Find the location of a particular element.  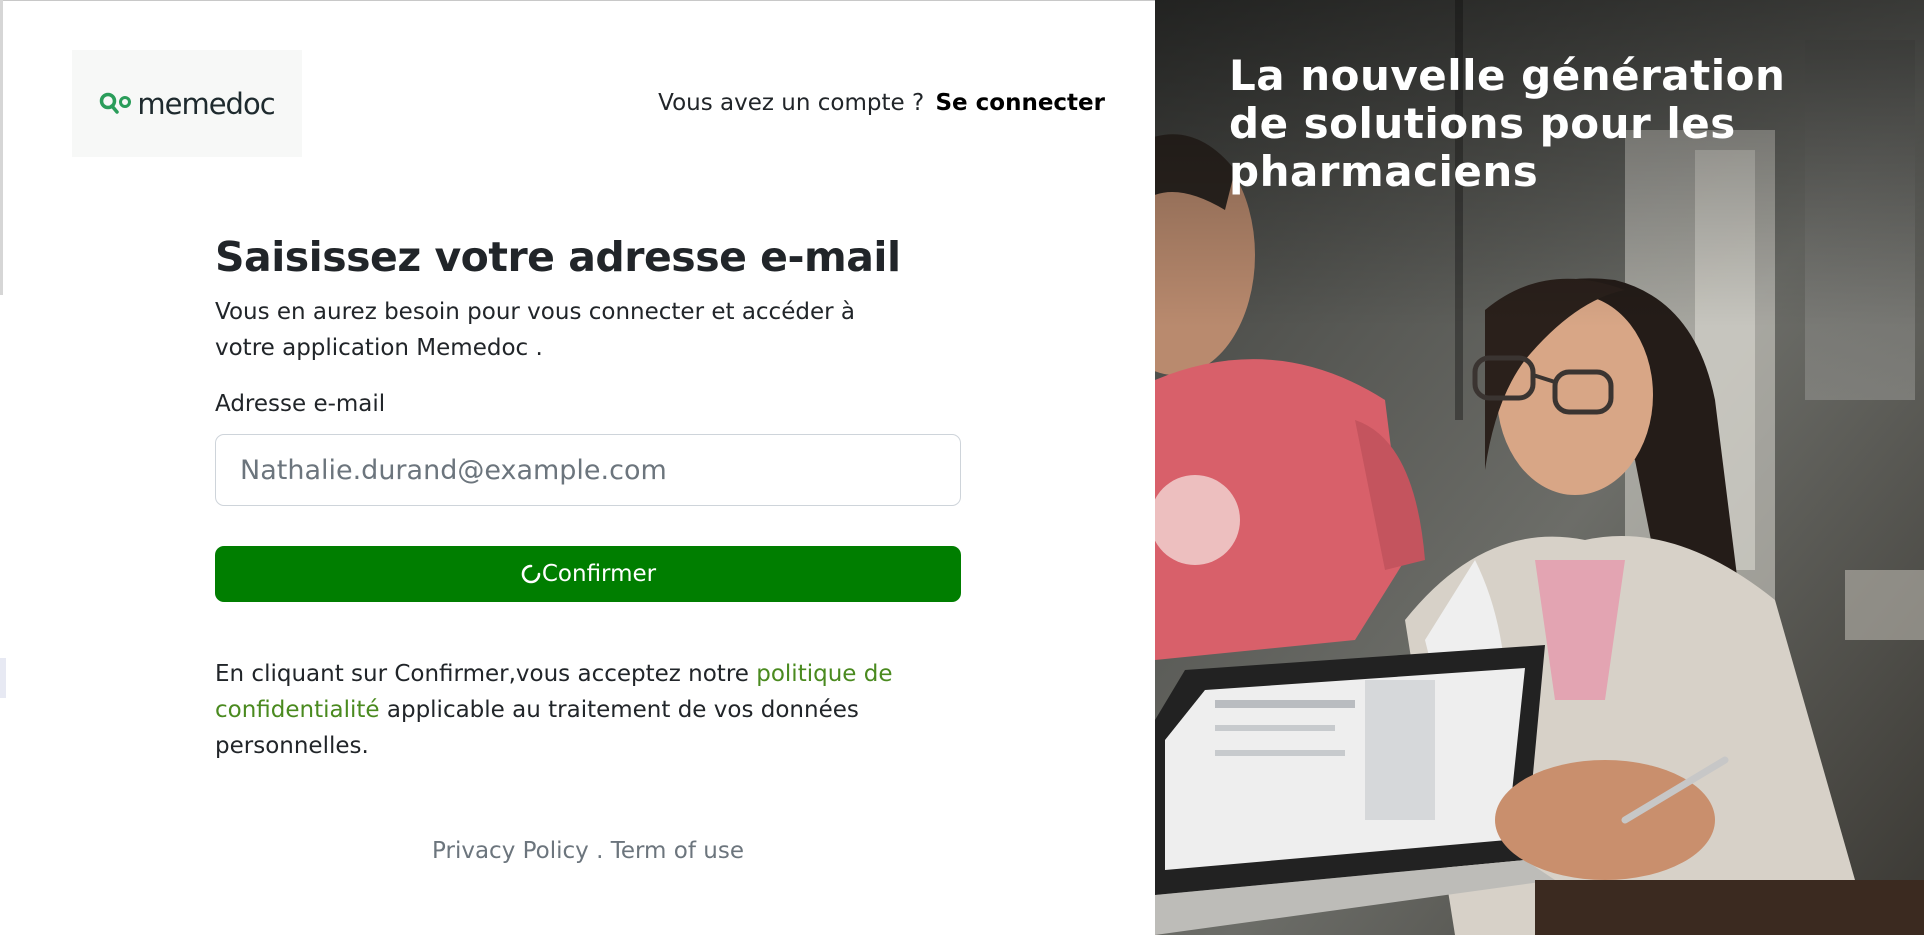

top-border is located at coordinates (577, 0).